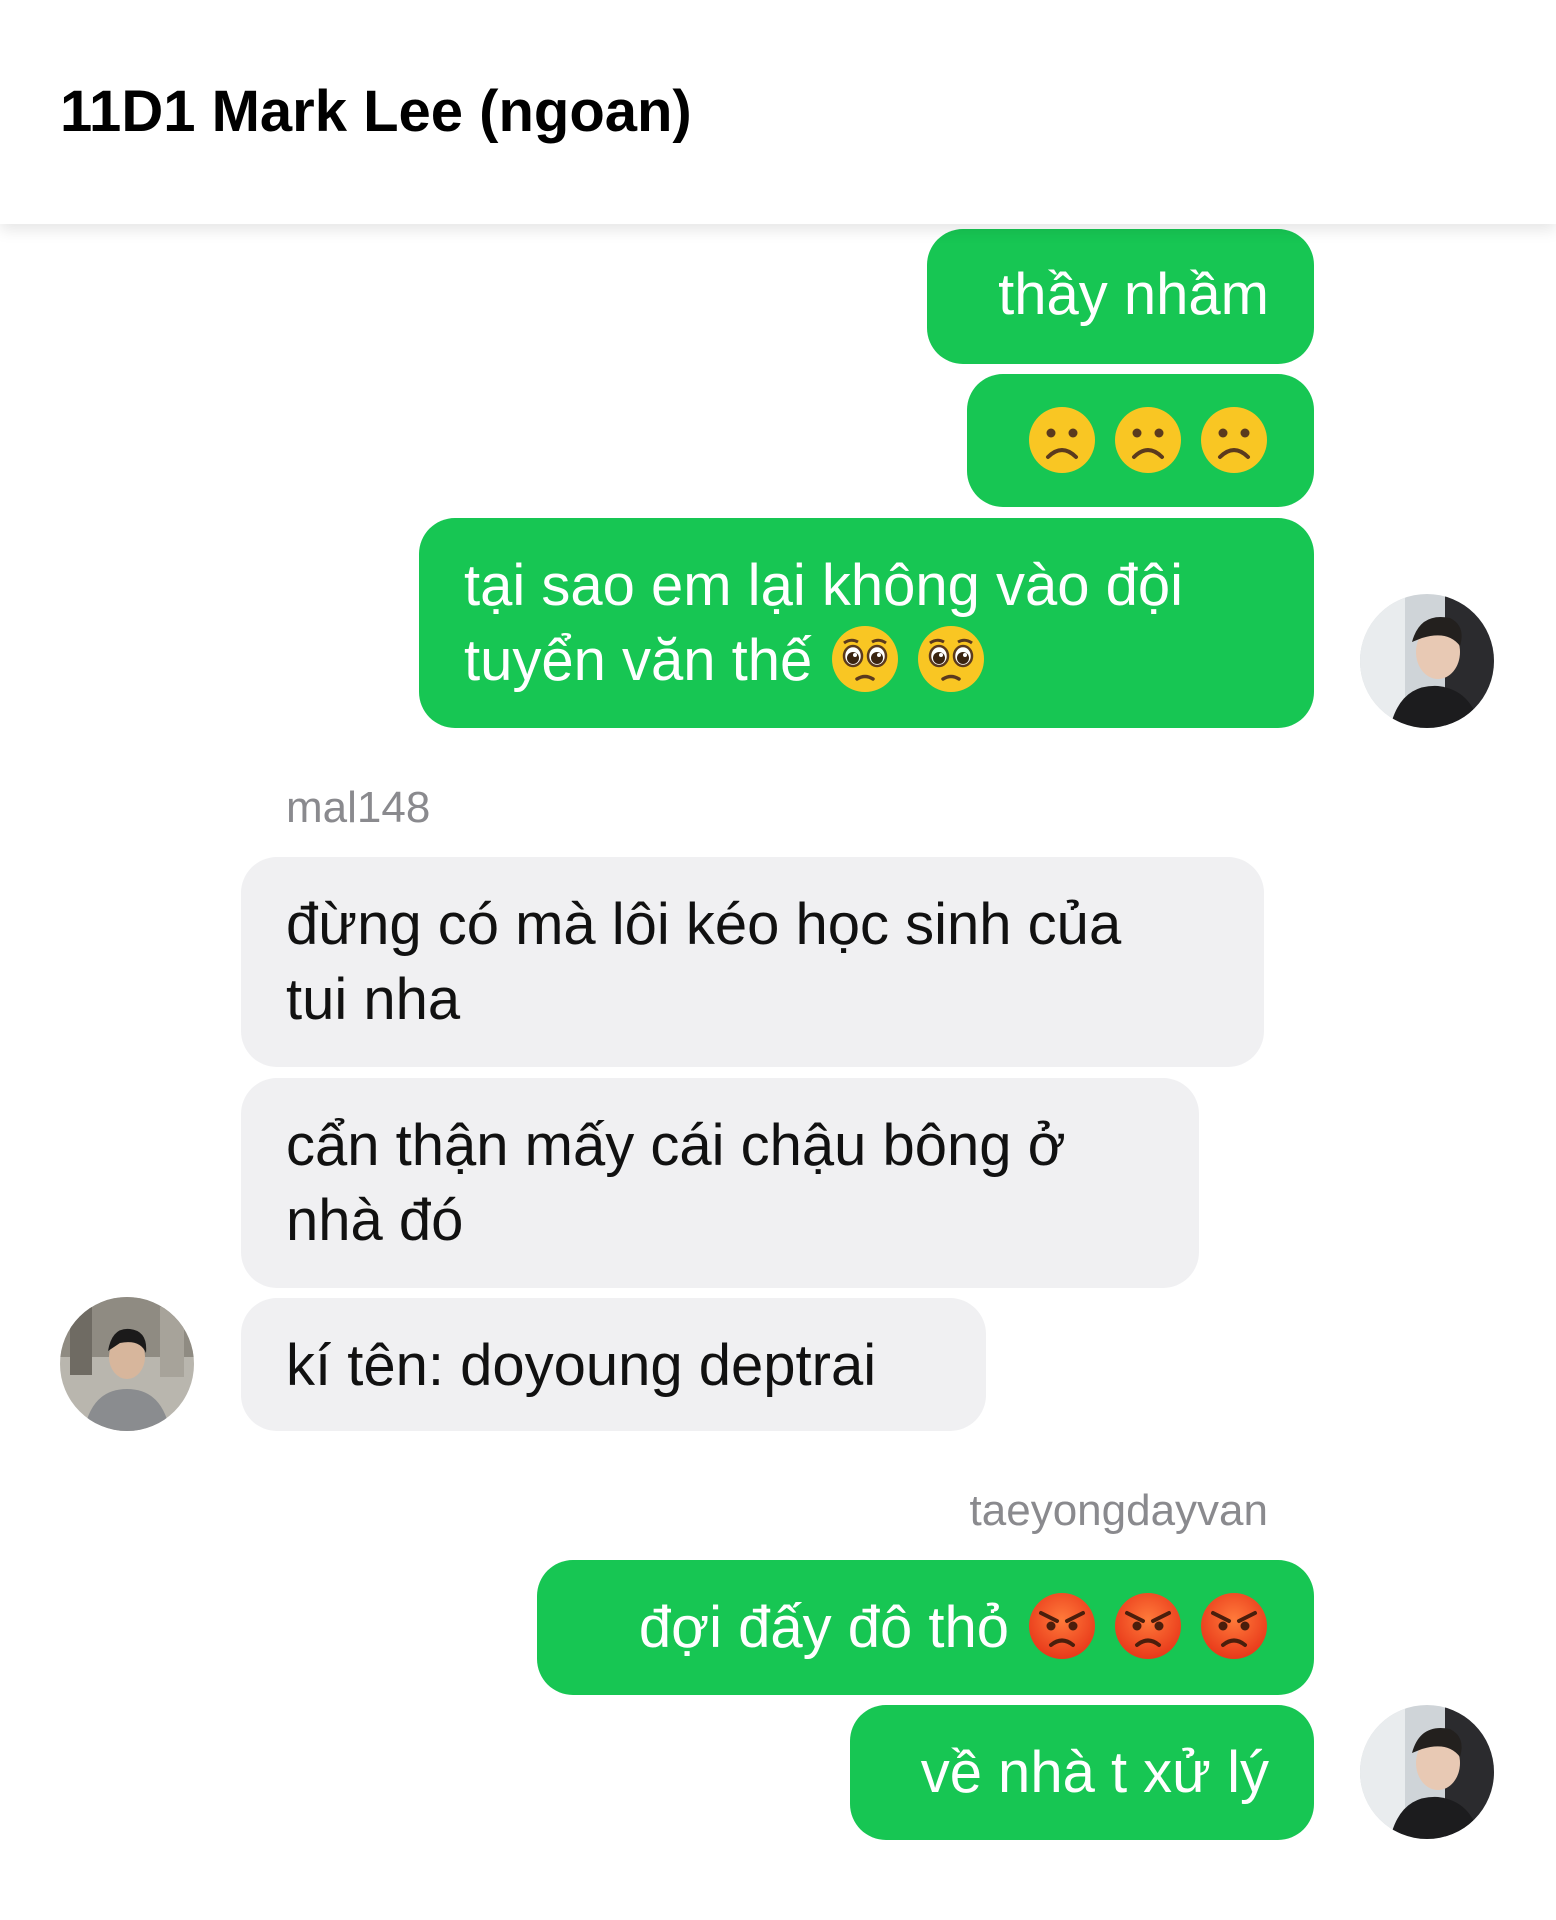 The width and height of the screenshot is (1556, 1920). What do you see at coordinates (581, 1365) in the screenshot?
I see `message-text: kí tên: doyoung deptrai` at bounding box center [581, 1365].